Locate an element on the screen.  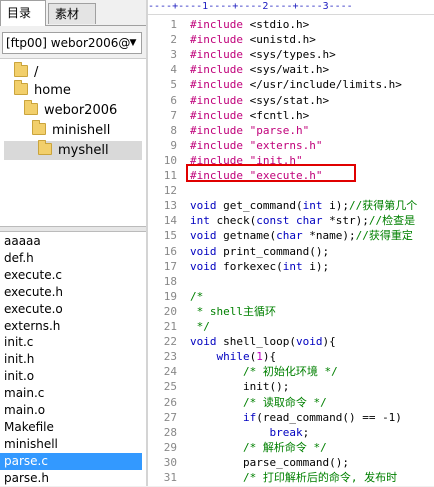
file-item: execute.c is located at coordinates (71, 275).